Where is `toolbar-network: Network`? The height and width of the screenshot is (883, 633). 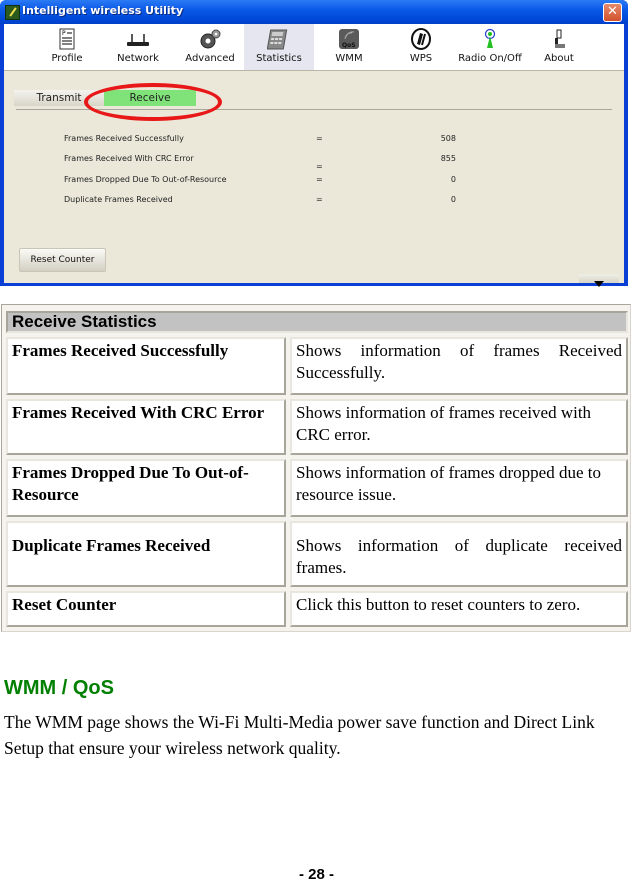
toolbar-network: Network is located at coordinates (138, 47).